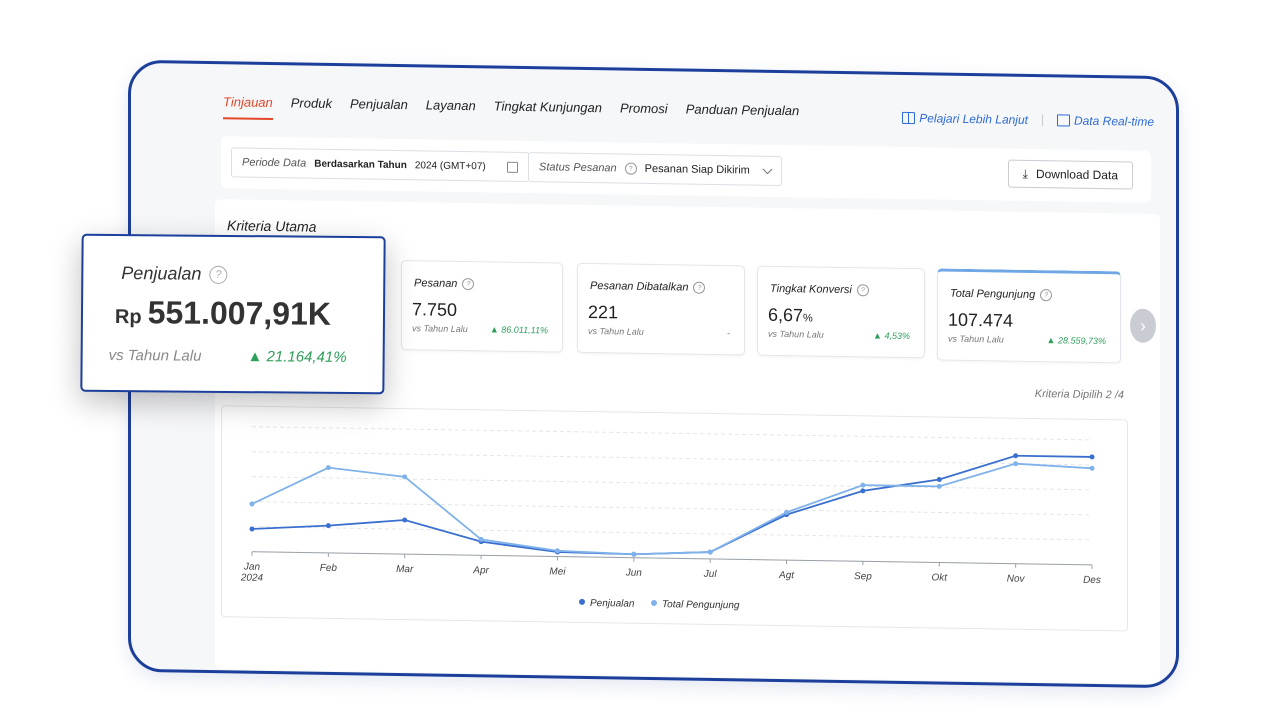 This screenshot has height=709, width=1280. What do you see at coordinates (790, 315) in the screenshot?
I see `card-value: 6,67%` at bounding box center [790, 315].